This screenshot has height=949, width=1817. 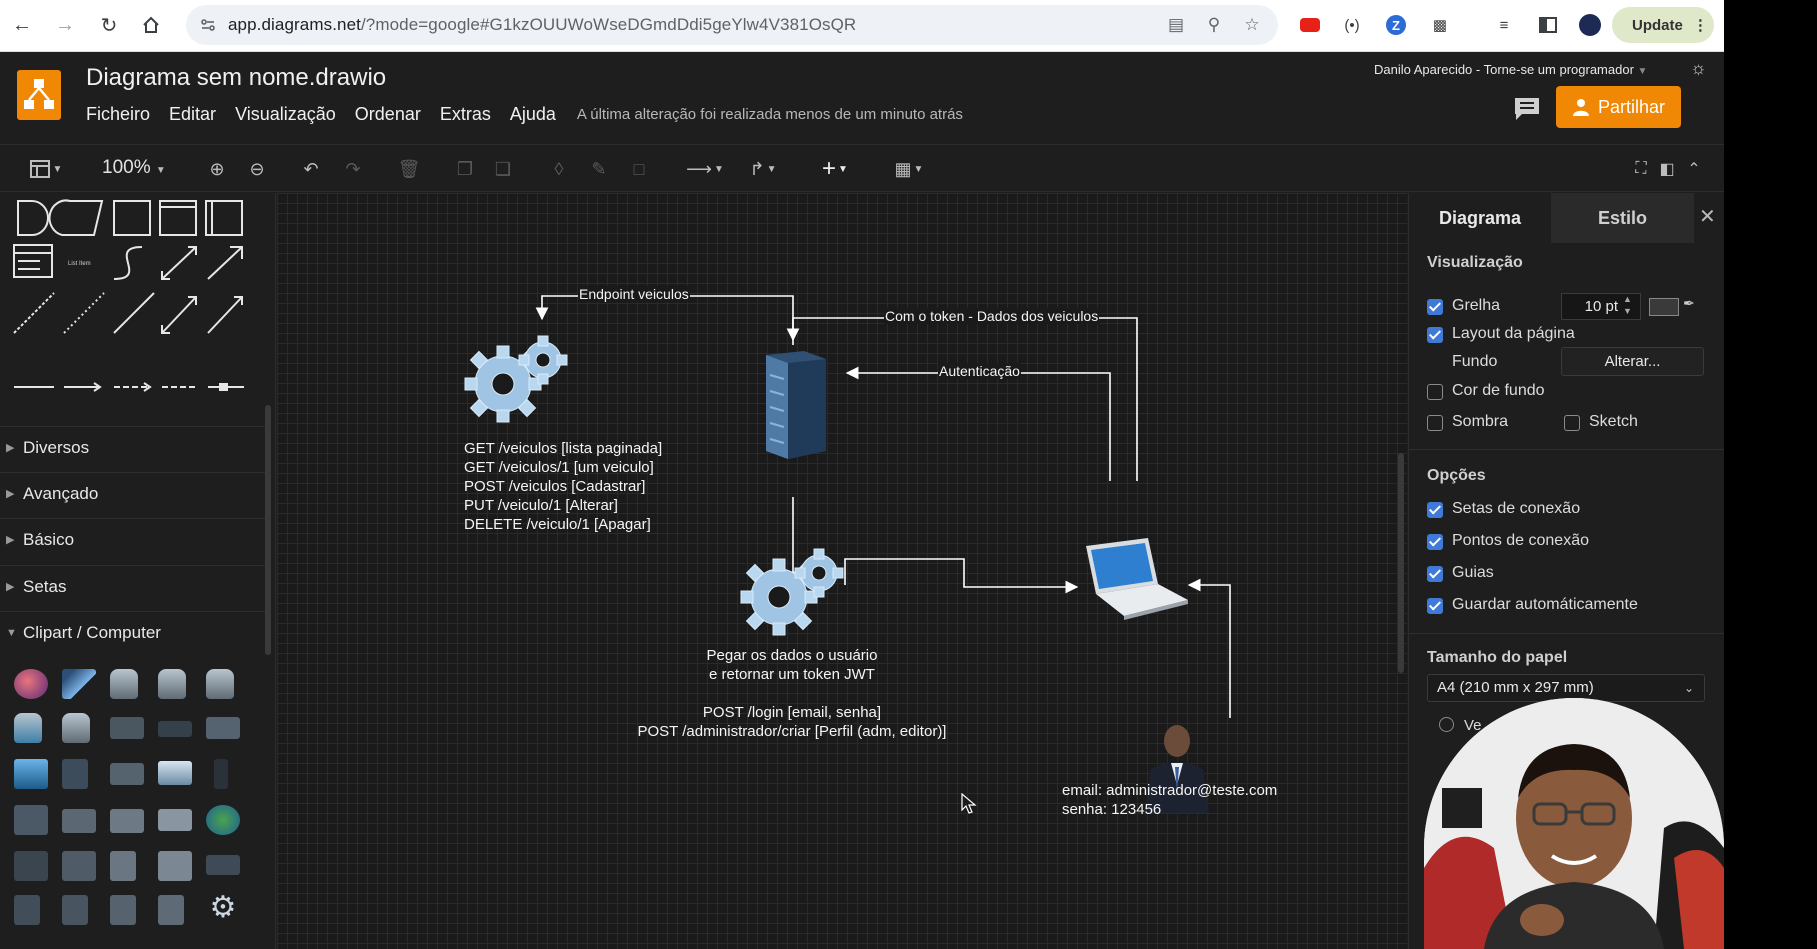 What do you see at coordinates (118, 114) in the screenshot?
I see `menu-file: Ficheiro` at bounding box center [118, 114].